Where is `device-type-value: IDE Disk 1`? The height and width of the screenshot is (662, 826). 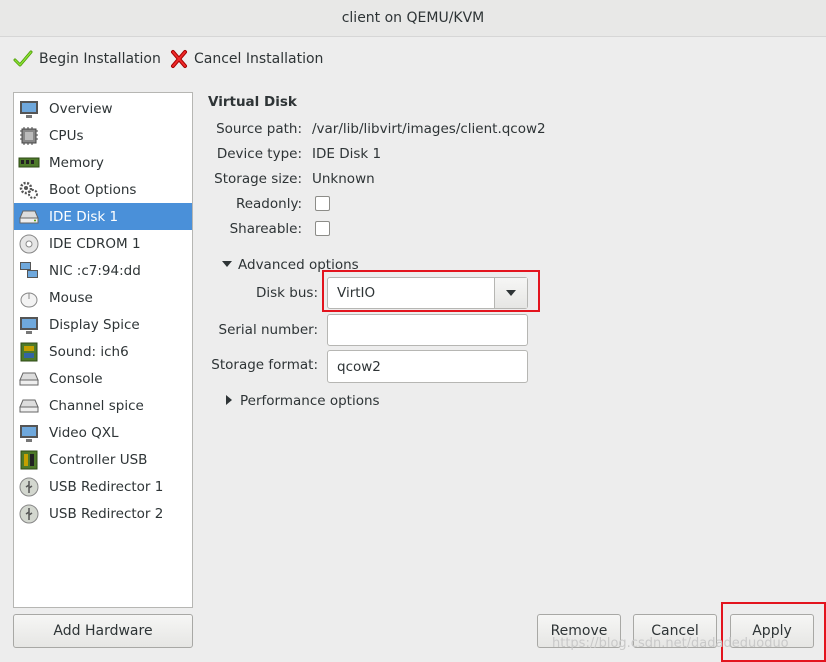
device-type-value: IDE Disk 1 is located at coordinates (347, 154).